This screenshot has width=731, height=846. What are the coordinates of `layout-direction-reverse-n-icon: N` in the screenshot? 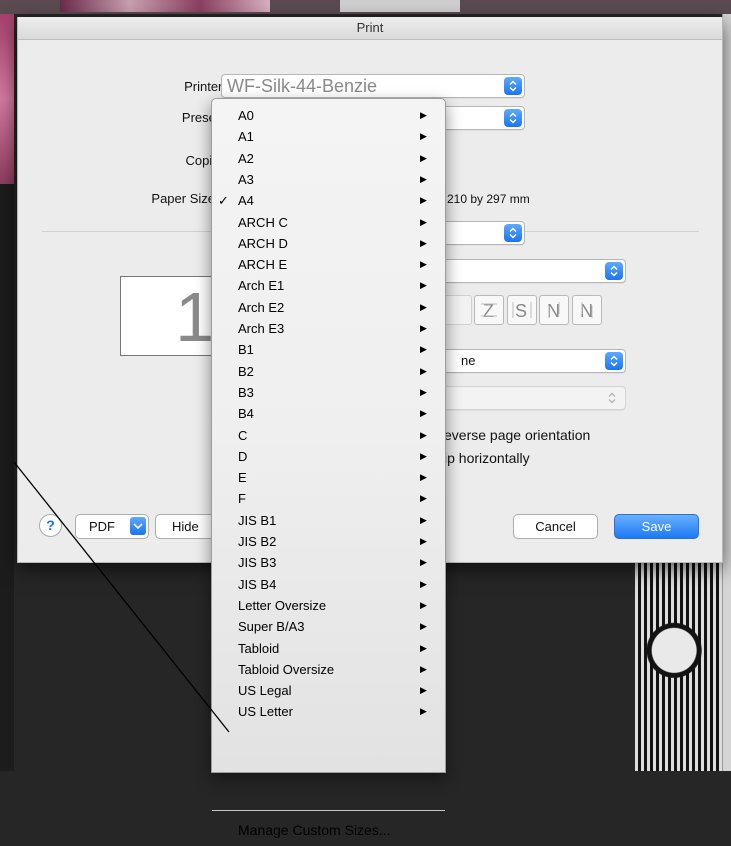 It's located at (587, 310).